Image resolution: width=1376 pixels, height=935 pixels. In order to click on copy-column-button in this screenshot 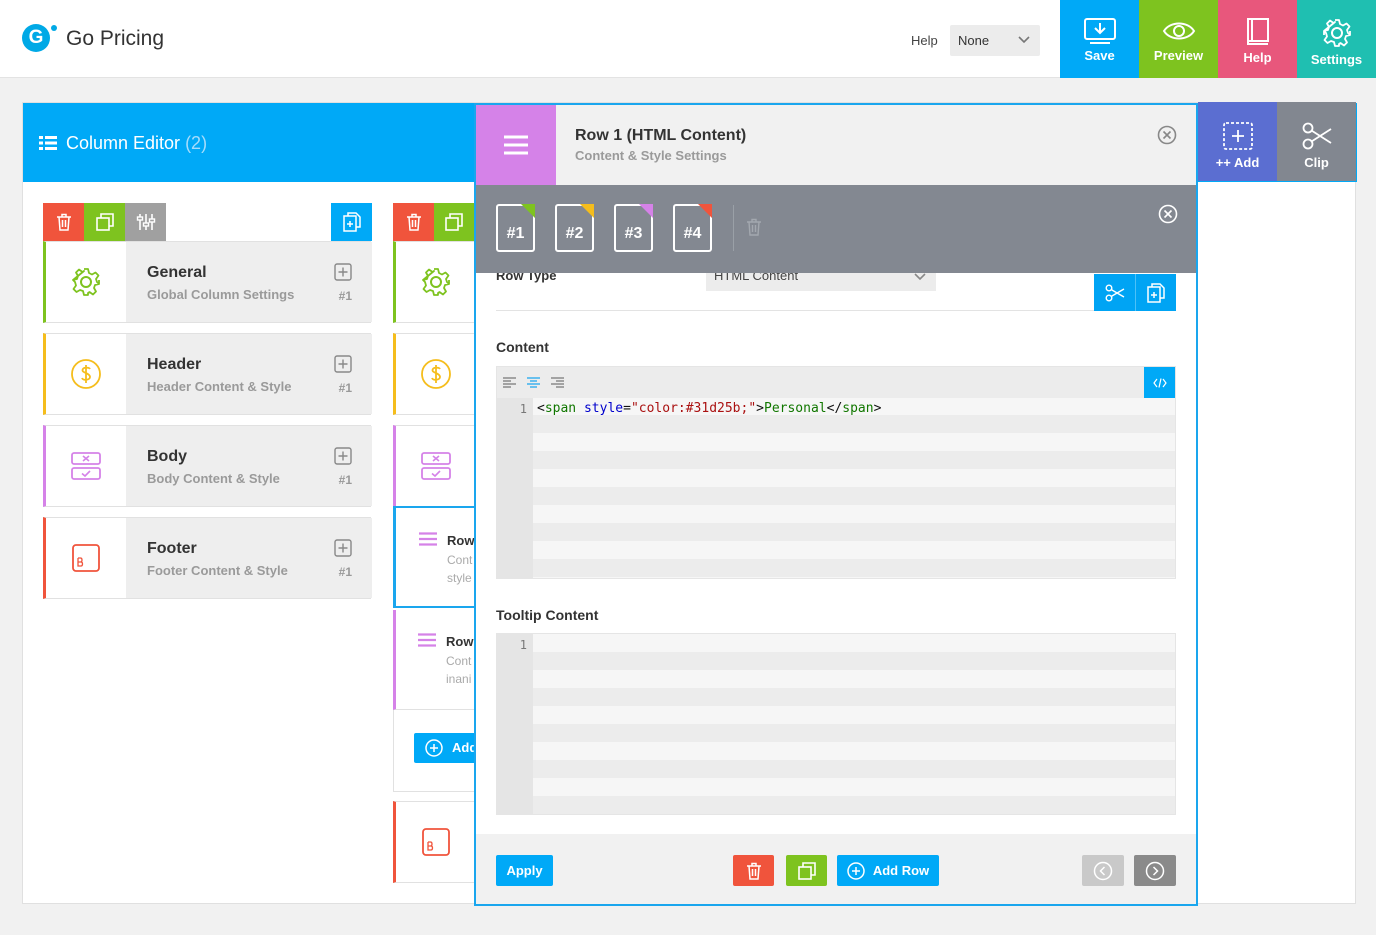, I will do `click(351, 222)`.